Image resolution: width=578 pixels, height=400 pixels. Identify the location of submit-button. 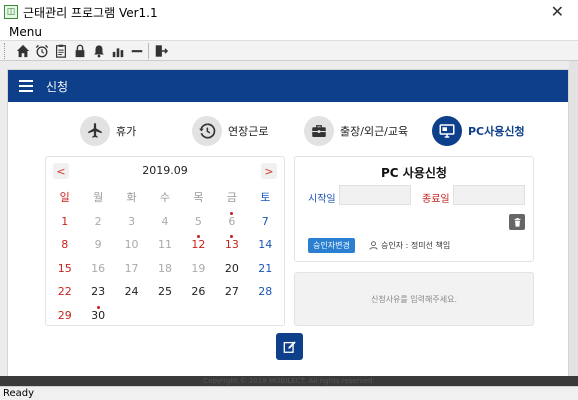
(289, 346).